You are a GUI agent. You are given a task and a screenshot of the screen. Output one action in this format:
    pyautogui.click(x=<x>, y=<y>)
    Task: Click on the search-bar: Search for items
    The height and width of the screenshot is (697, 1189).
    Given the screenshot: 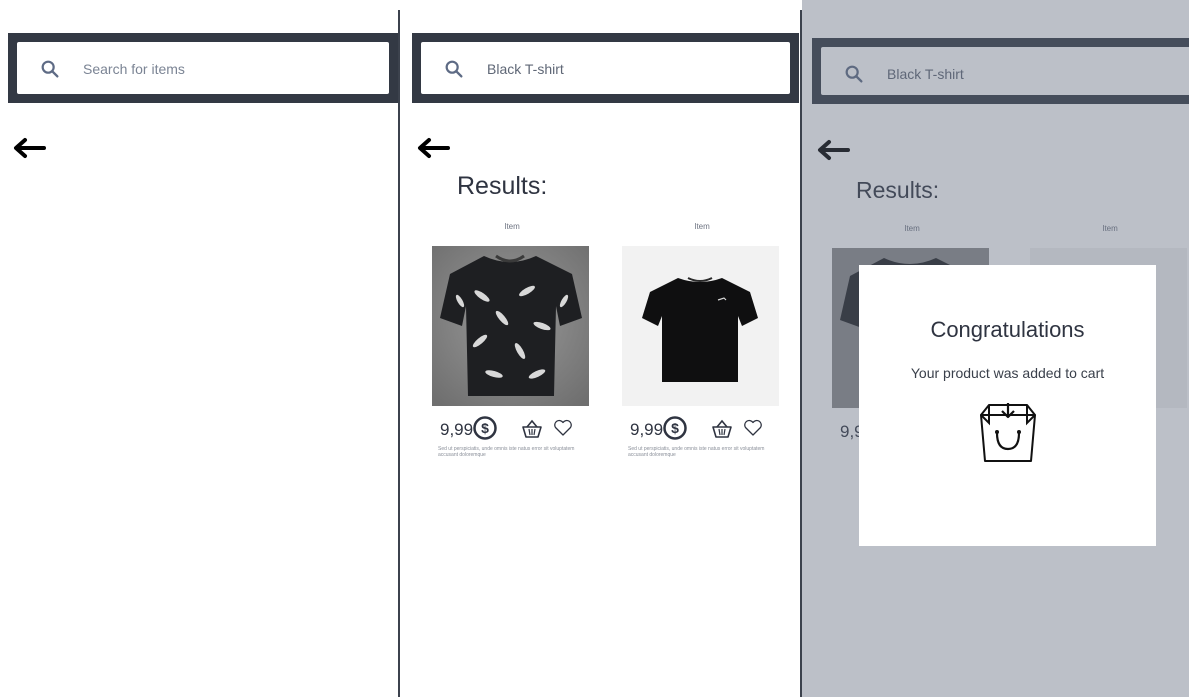 What is the action you would take?
    pyautogui.click(x=203, y=68)
    